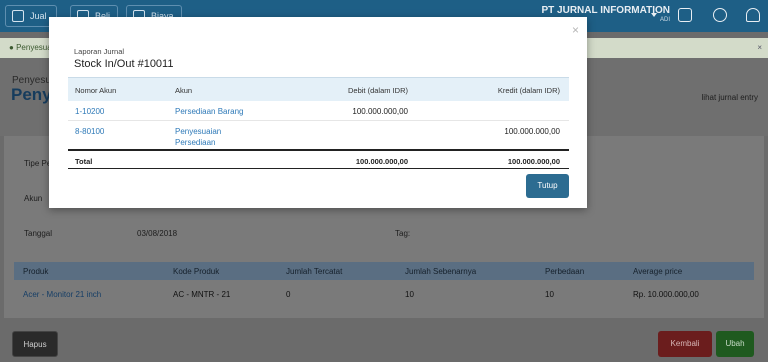 This screenshot has width=768, height=362. I want to click on col-kode-produk: Kode Produk, so click(196, 271).